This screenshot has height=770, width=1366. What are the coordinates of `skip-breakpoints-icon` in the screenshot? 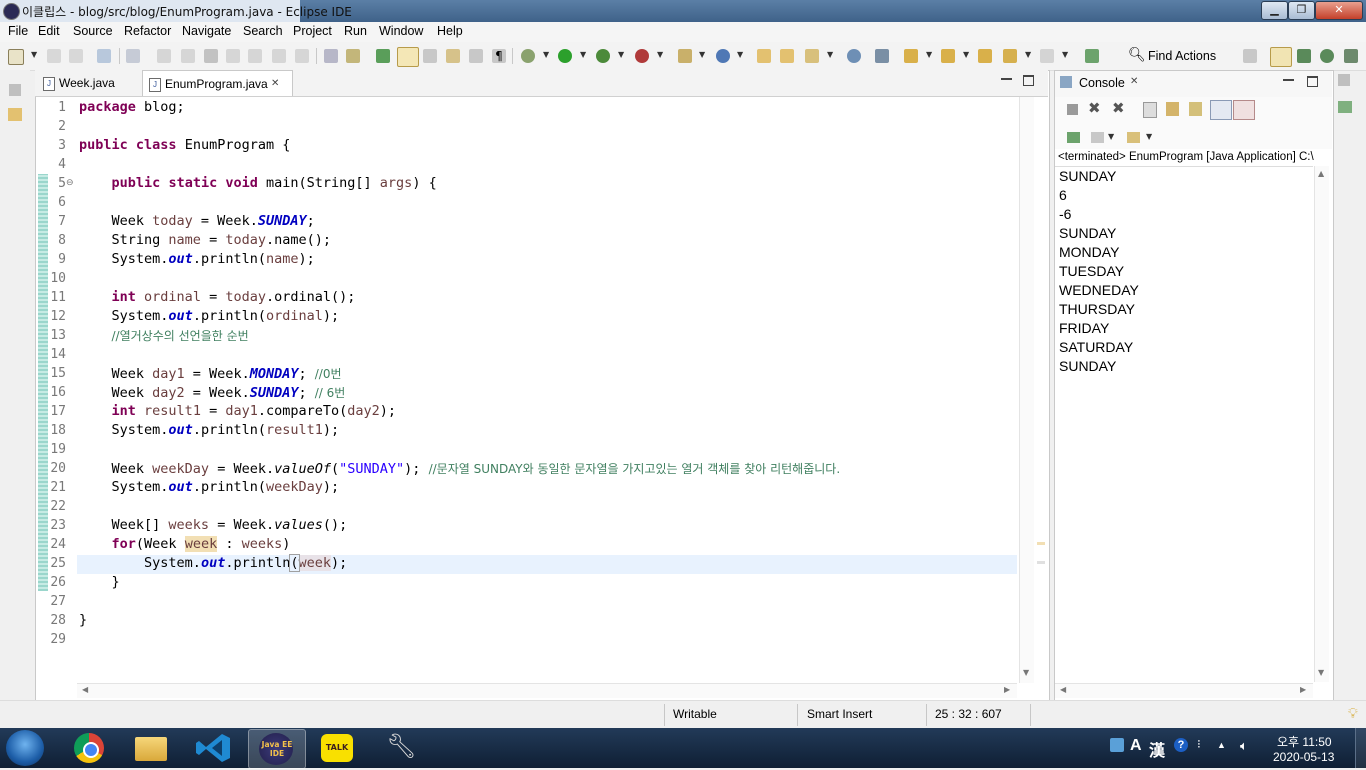 It's located at (133, 56).